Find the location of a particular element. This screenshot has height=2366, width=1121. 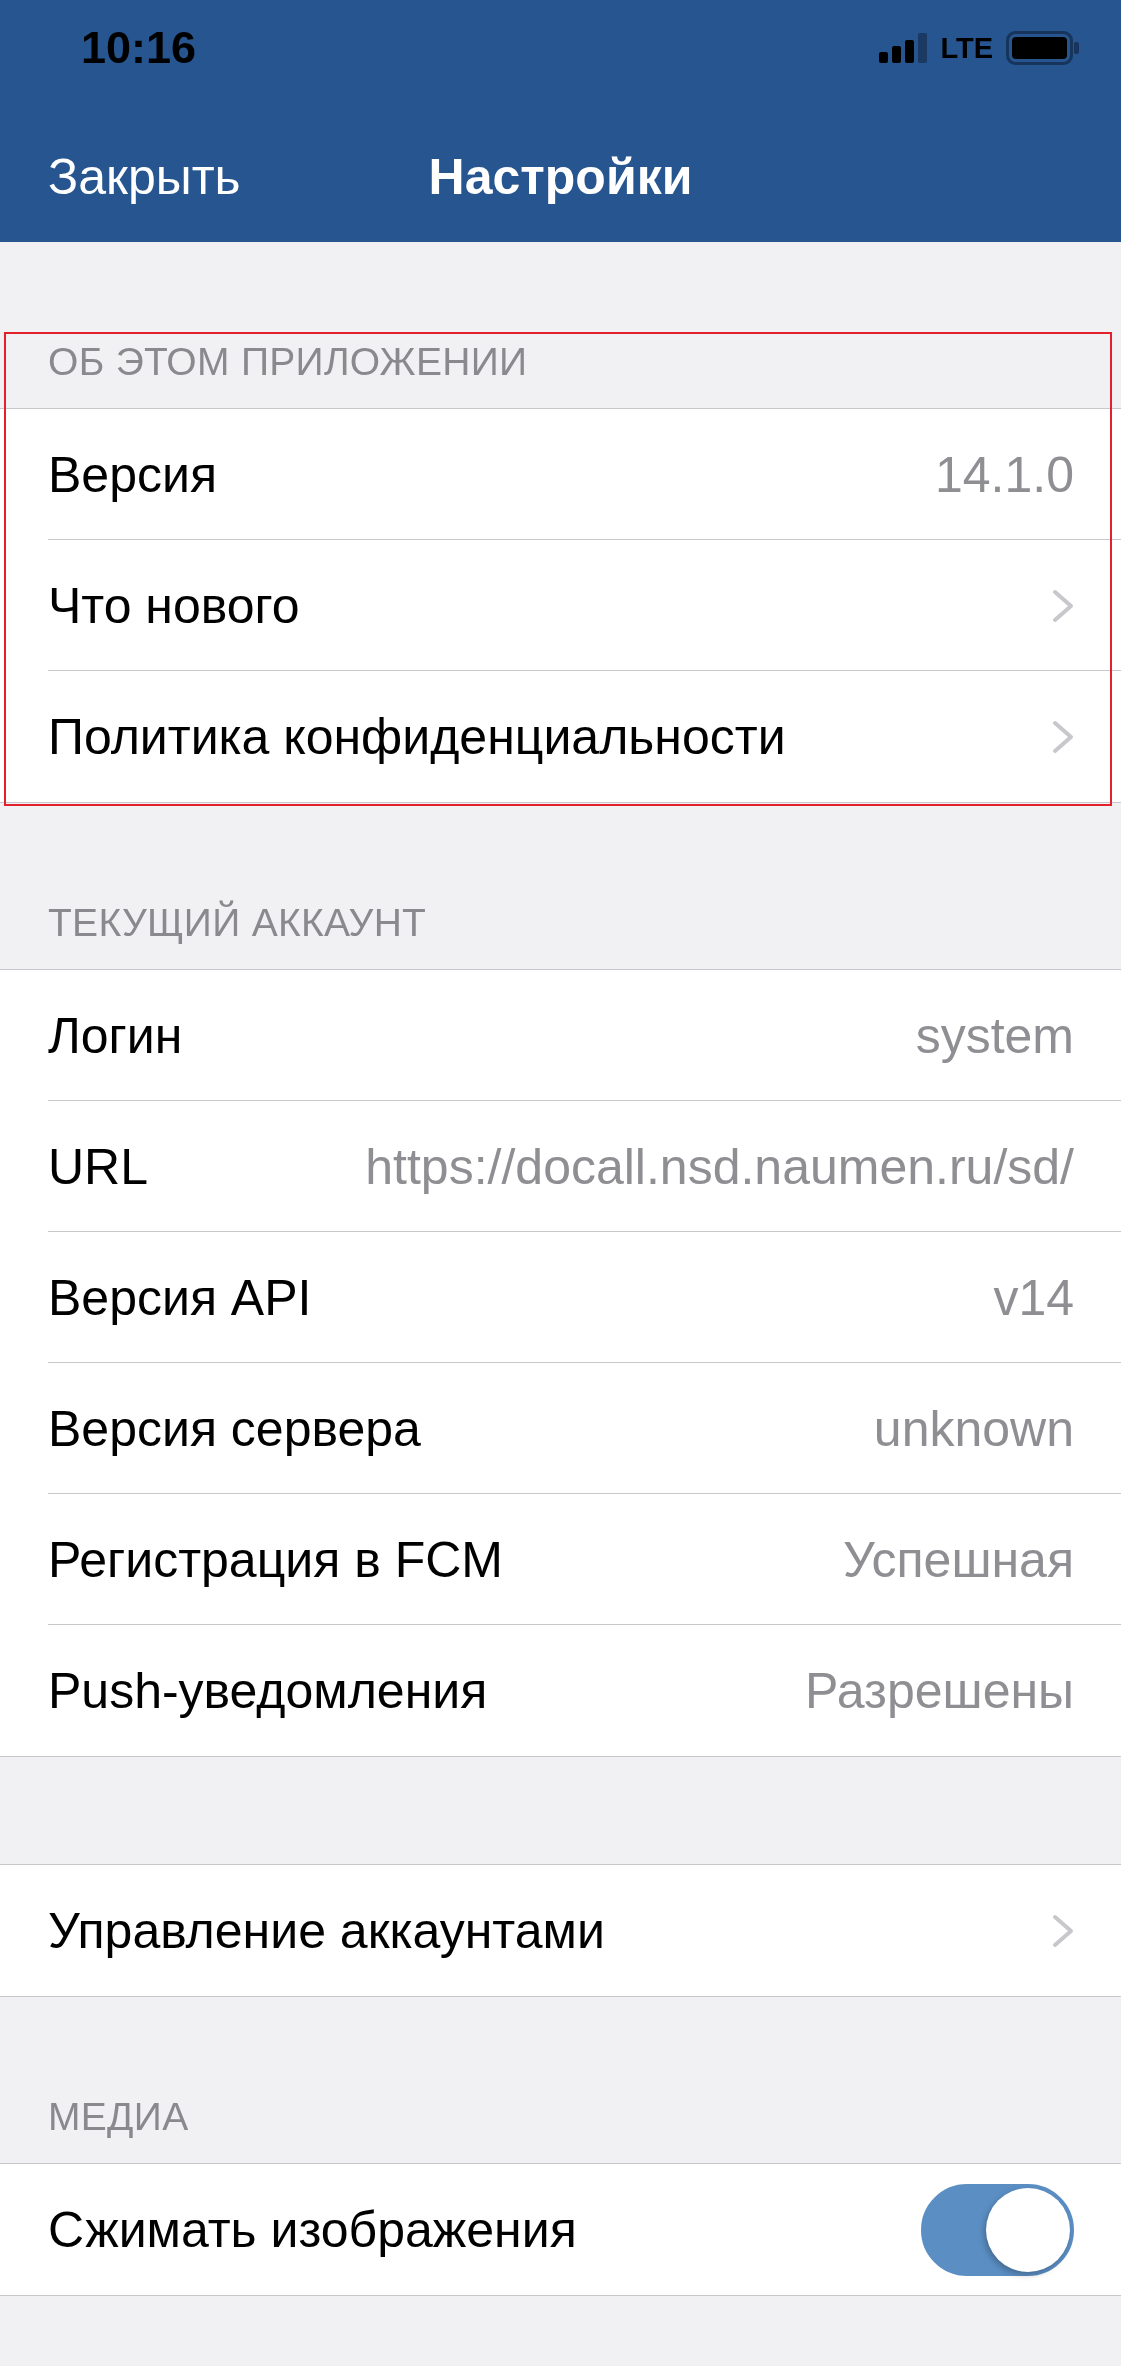

network-label: LTE is located at coordinates (966, 48).